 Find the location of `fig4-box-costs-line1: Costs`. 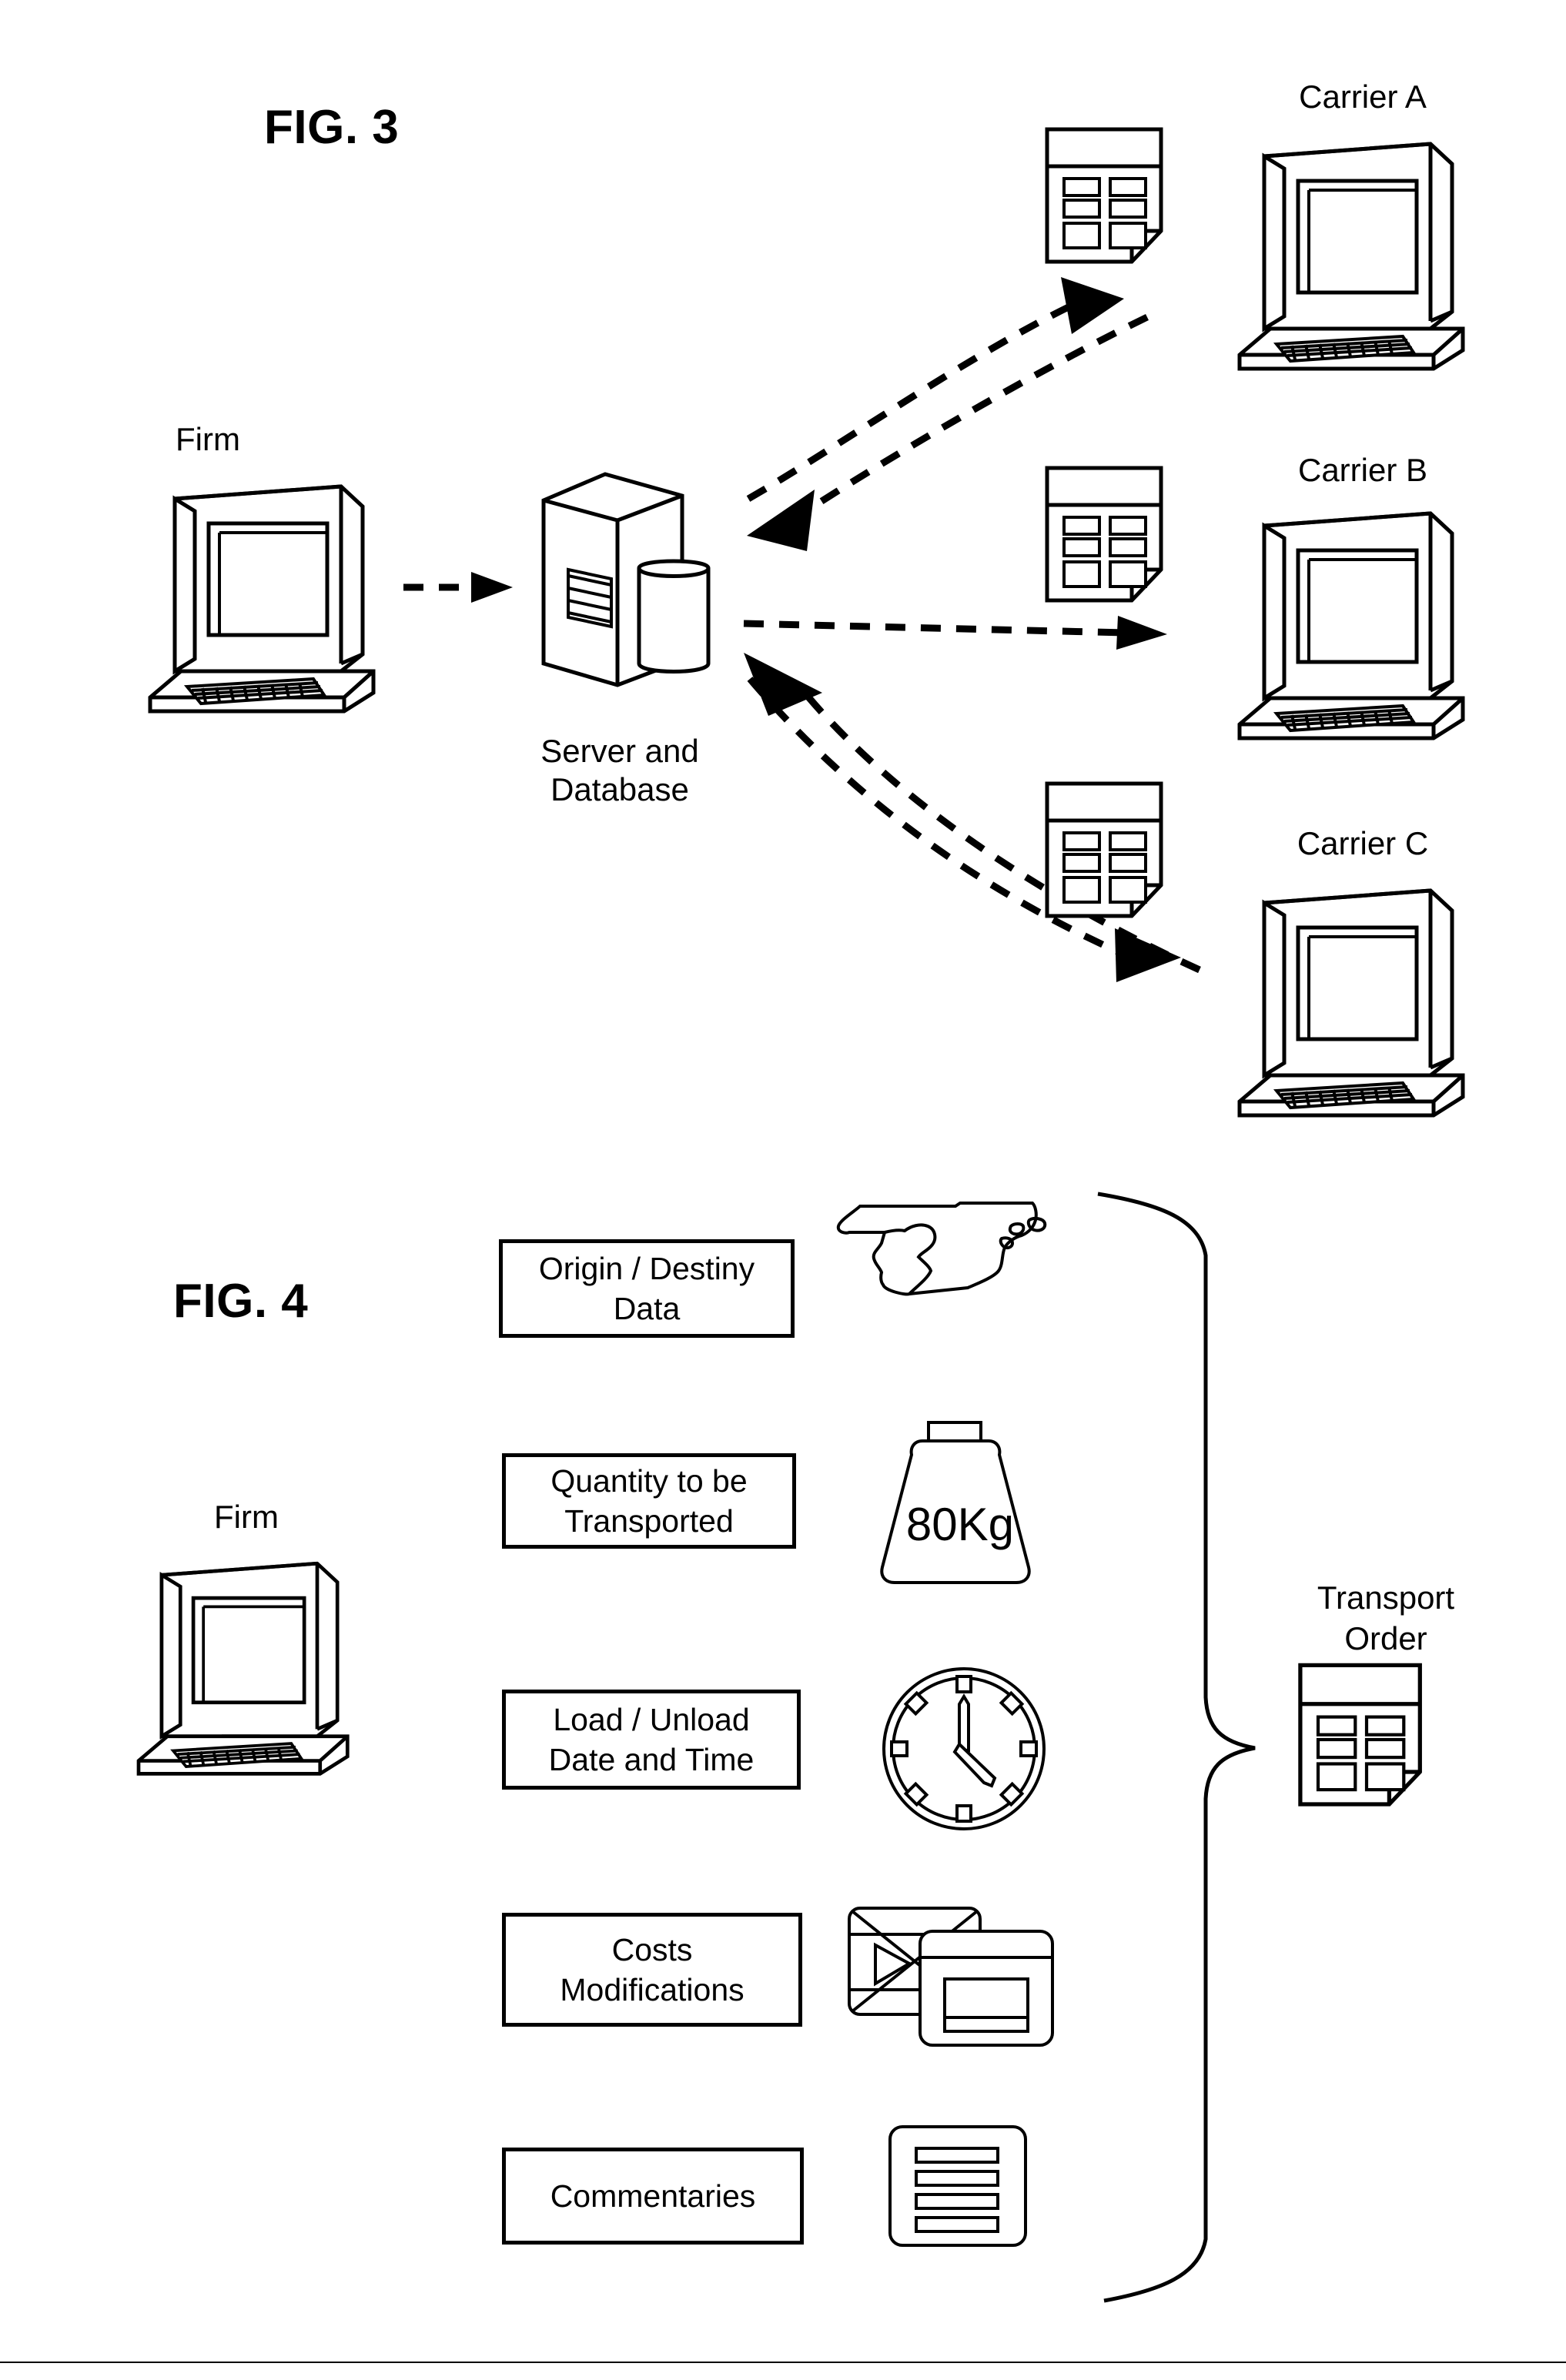

fig4-box-costs-line1: Costs is located at coordinates (652, 1949).